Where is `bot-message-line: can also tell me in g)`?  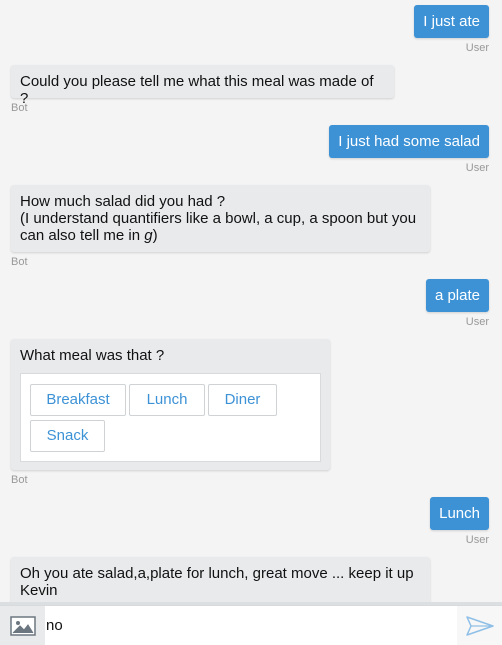
bot-message-line: can also tell me in g) is located at coordinates (220, 235).